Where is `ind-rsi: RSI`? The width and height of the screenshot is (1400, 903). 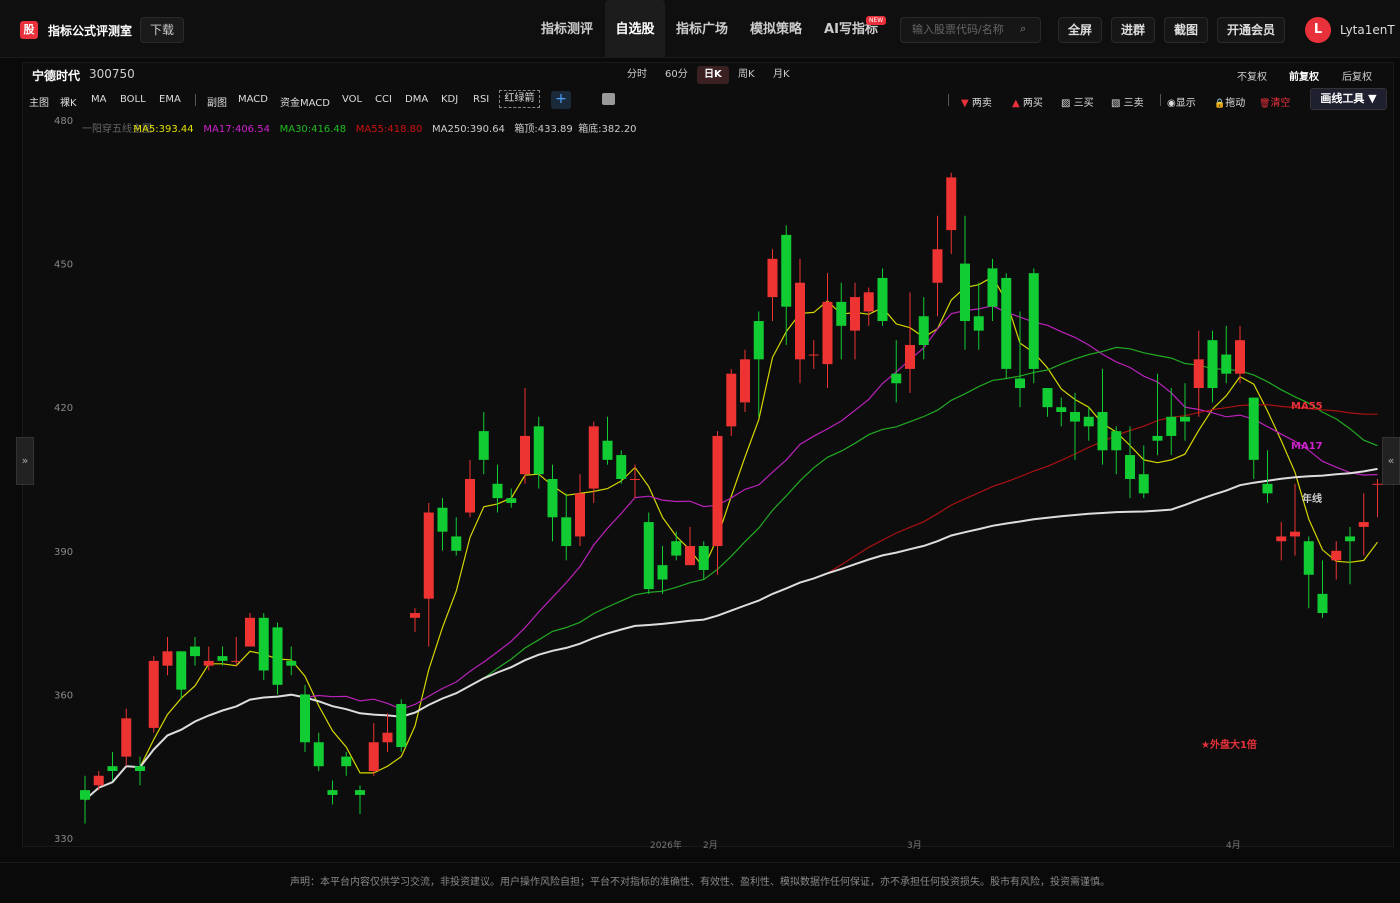
ind-rsi: RSI is located at coordinates (481, 99).